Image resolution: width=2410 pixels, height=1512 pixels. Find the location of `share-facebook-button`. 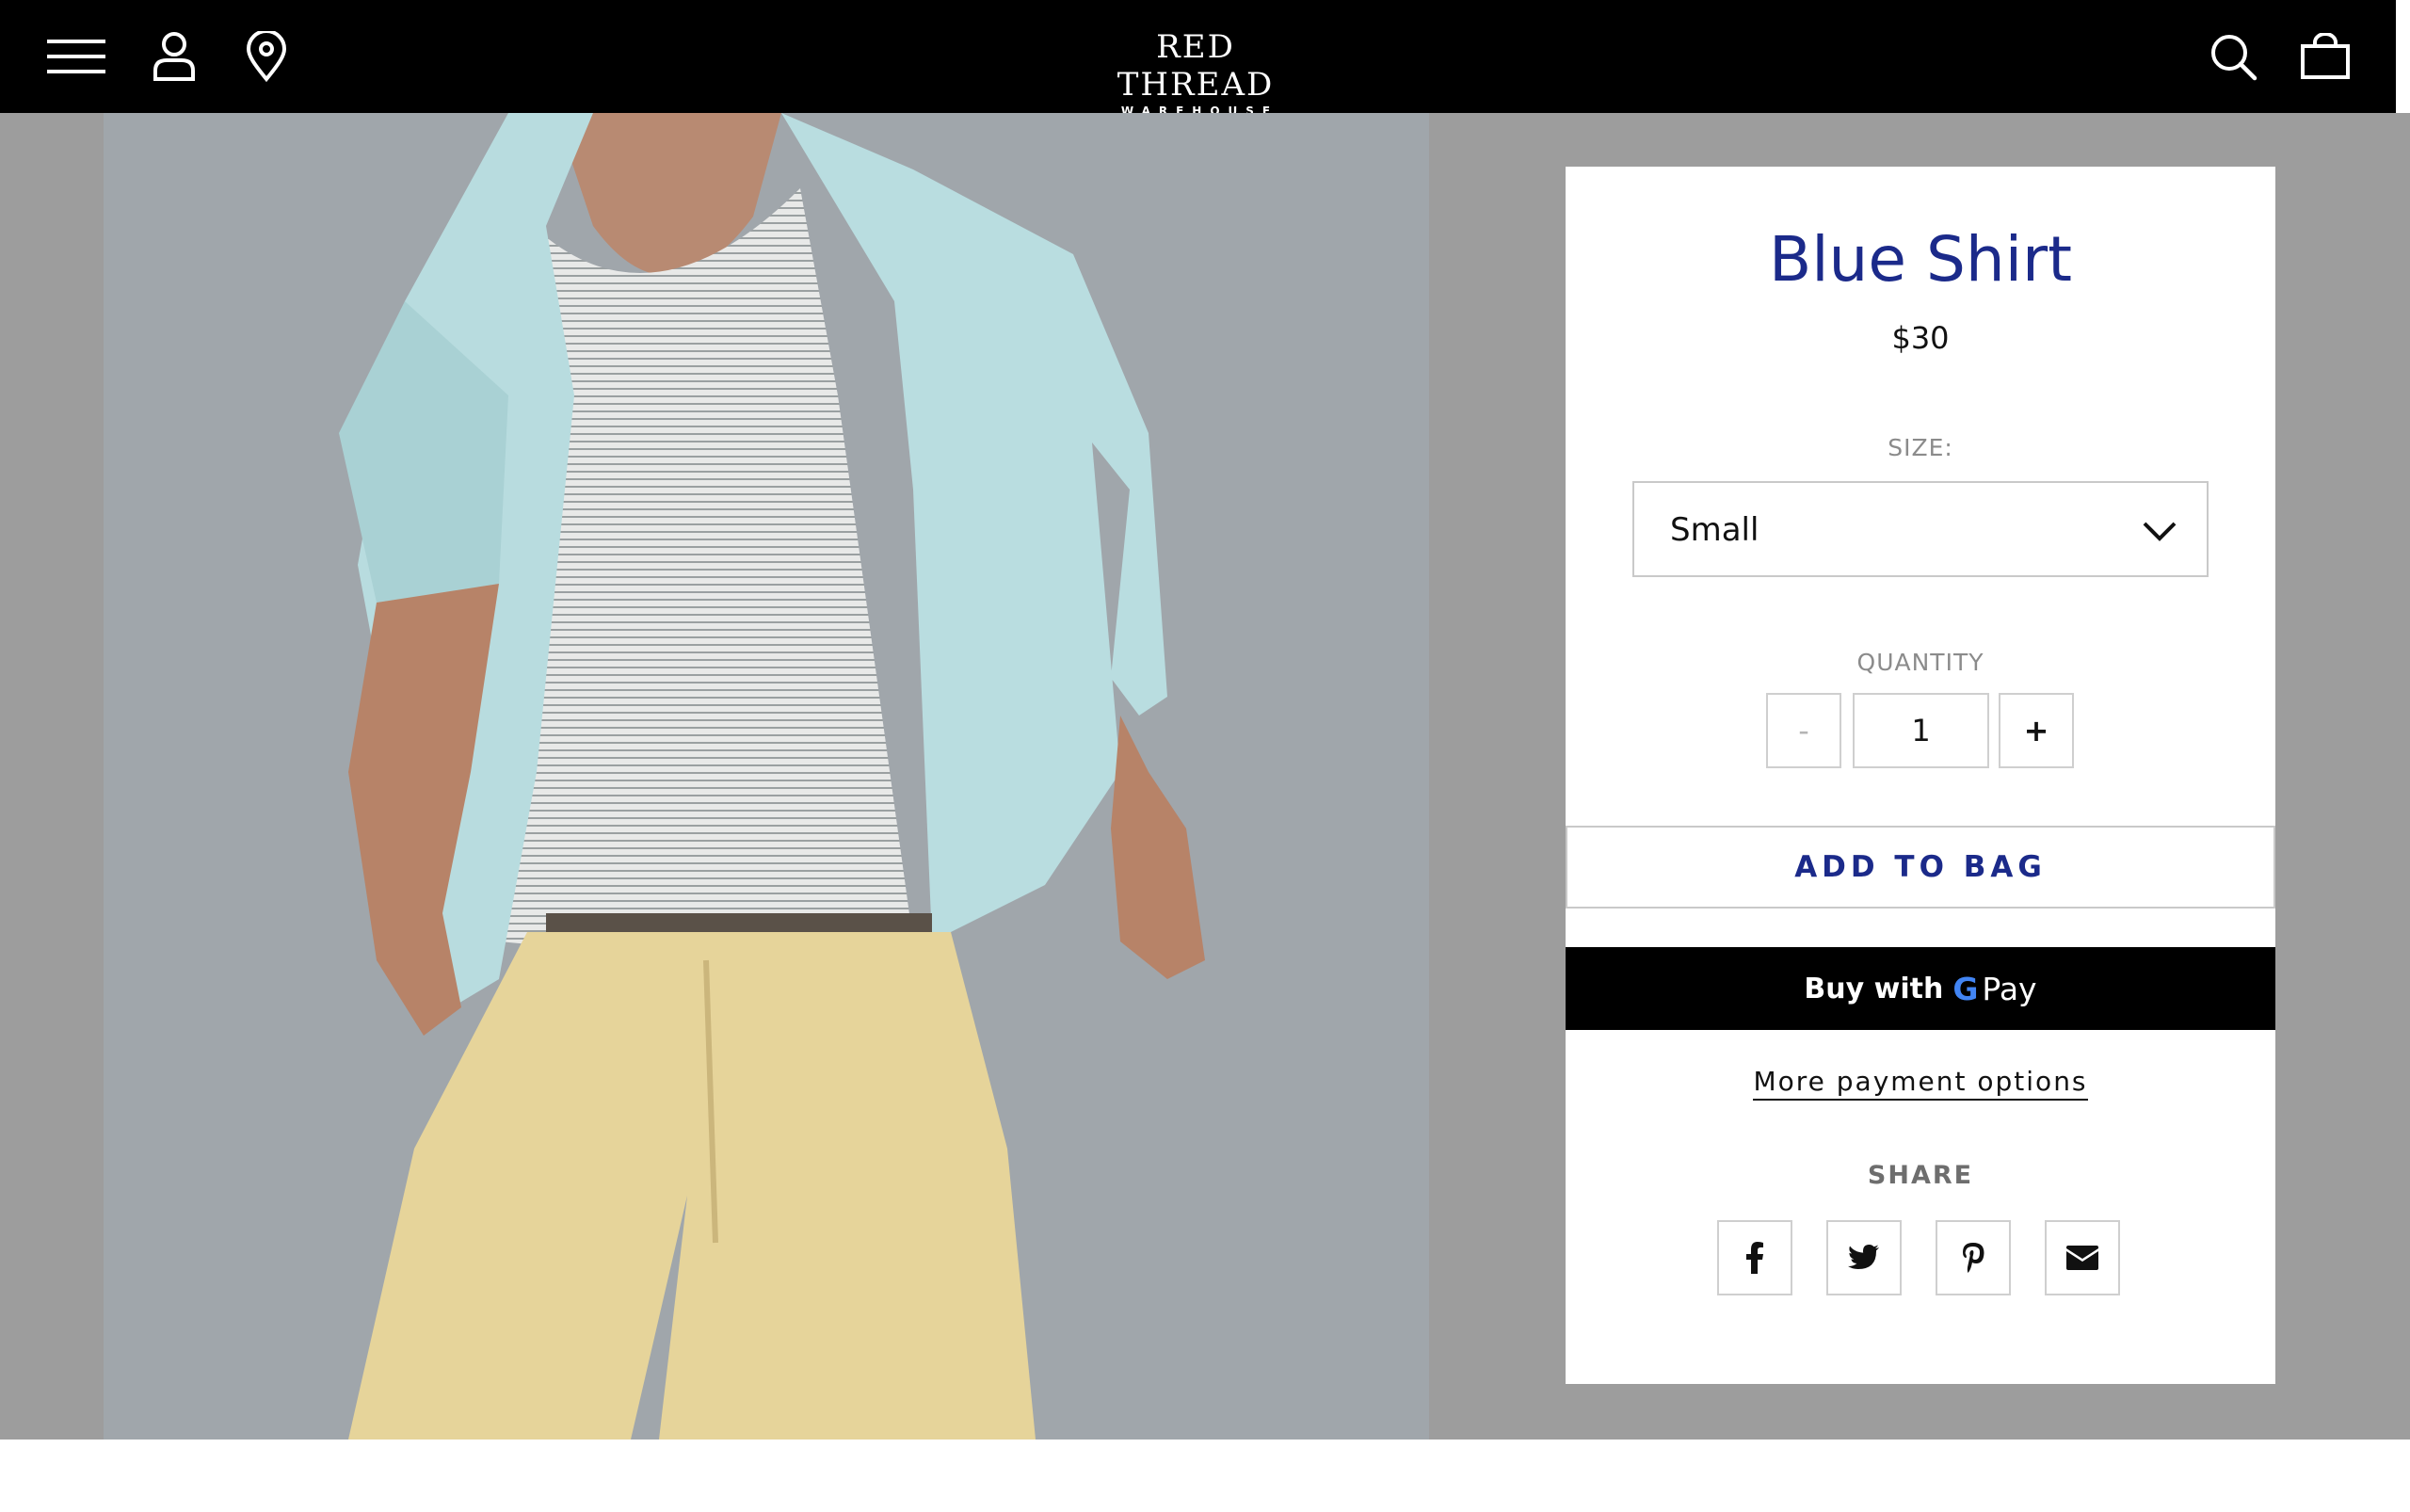

share-facebook-button is located at coordinates (1754, 1257).